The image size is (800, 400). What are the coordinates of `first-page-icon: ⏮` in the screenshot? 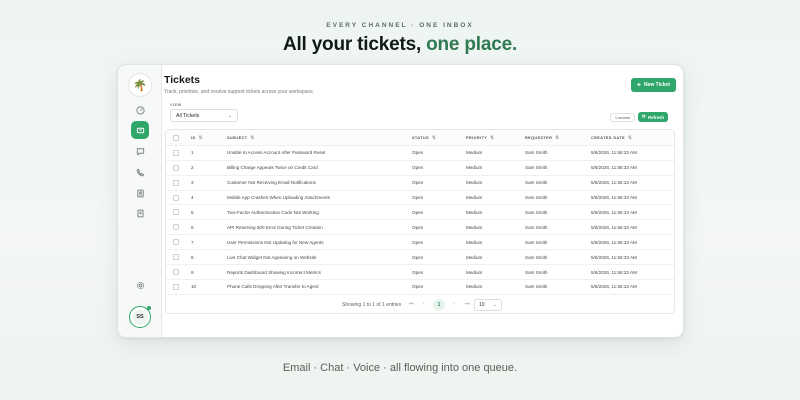 It's located at (411, 304).